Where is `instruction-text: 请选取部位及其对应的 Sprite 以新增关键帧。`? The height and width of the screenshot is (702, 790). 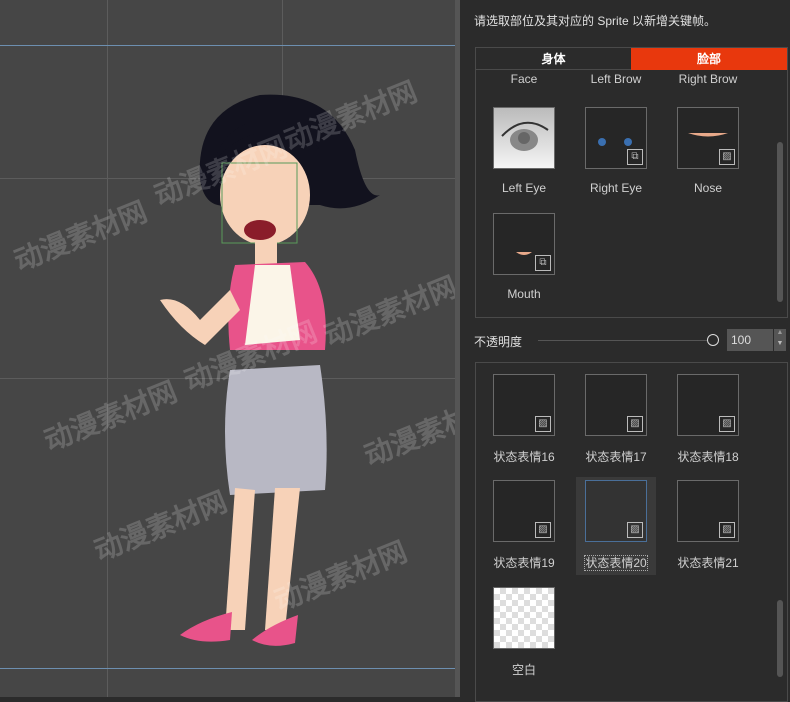 instruction-text: 请选取部位及其对应的 Sprite 以新增关键帧。 is located at coordinates (595, 21).